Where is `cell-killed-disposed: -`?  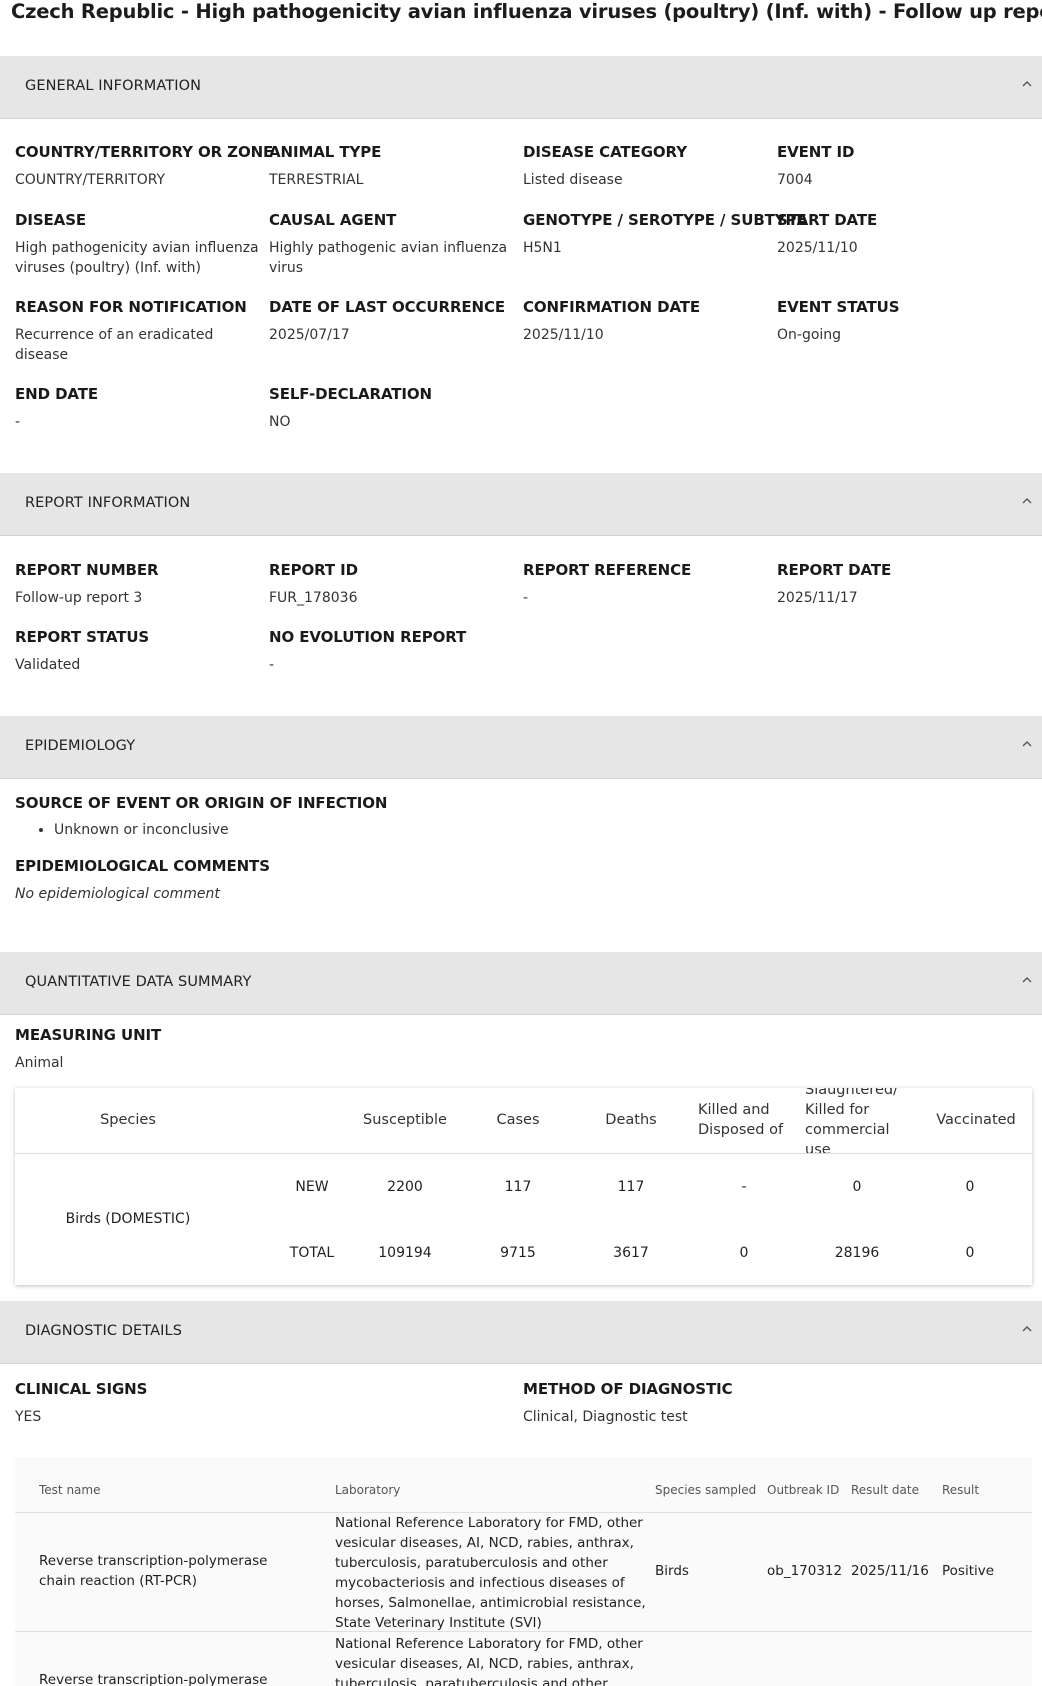
cell-killed-disposed: - is located at coordinates (744, 1187).